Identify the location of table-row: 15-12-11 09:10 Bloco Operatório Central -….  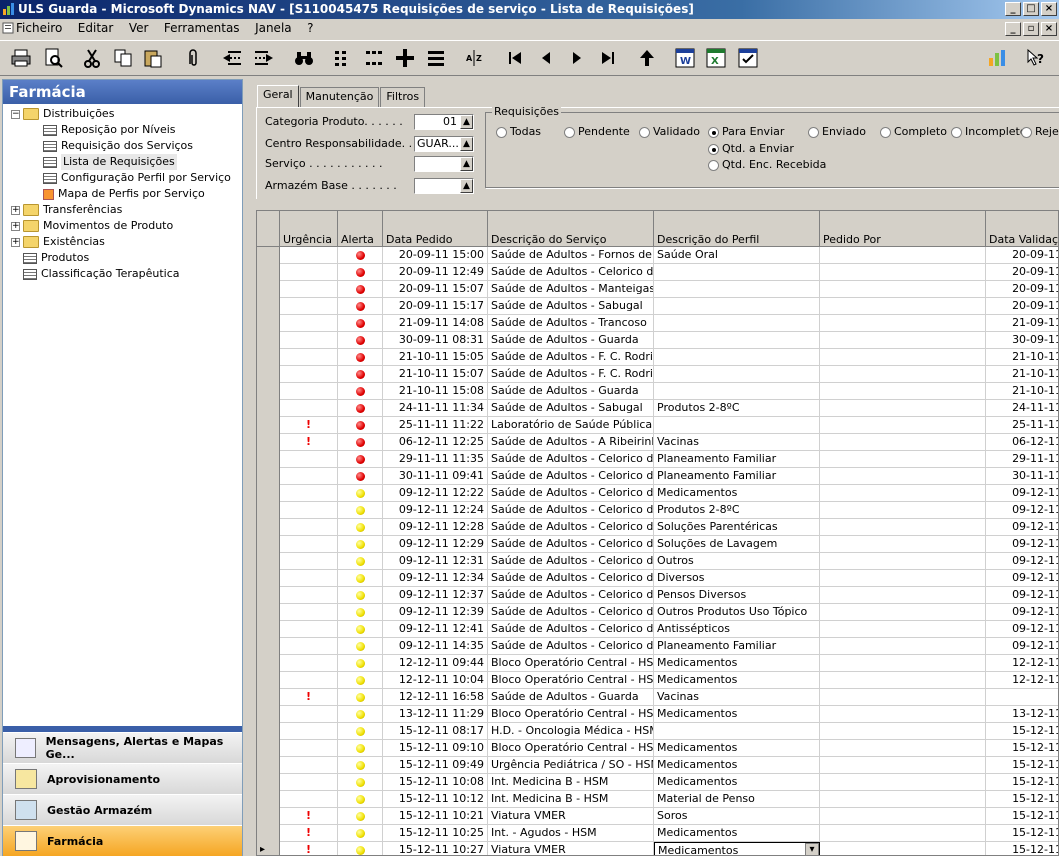
(657, 748).